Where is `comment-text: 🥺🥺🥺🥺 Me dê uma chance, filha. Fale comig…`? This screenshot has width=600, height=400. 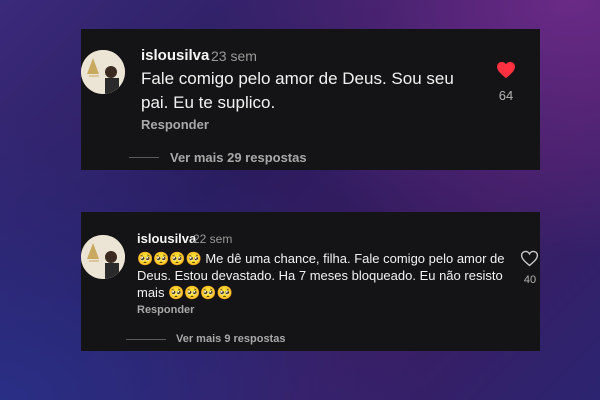 comment-text: 🥺🥺🥺🥺 Me dê uma chance, filha. Fale comig… is located at coordinates (321, 275).